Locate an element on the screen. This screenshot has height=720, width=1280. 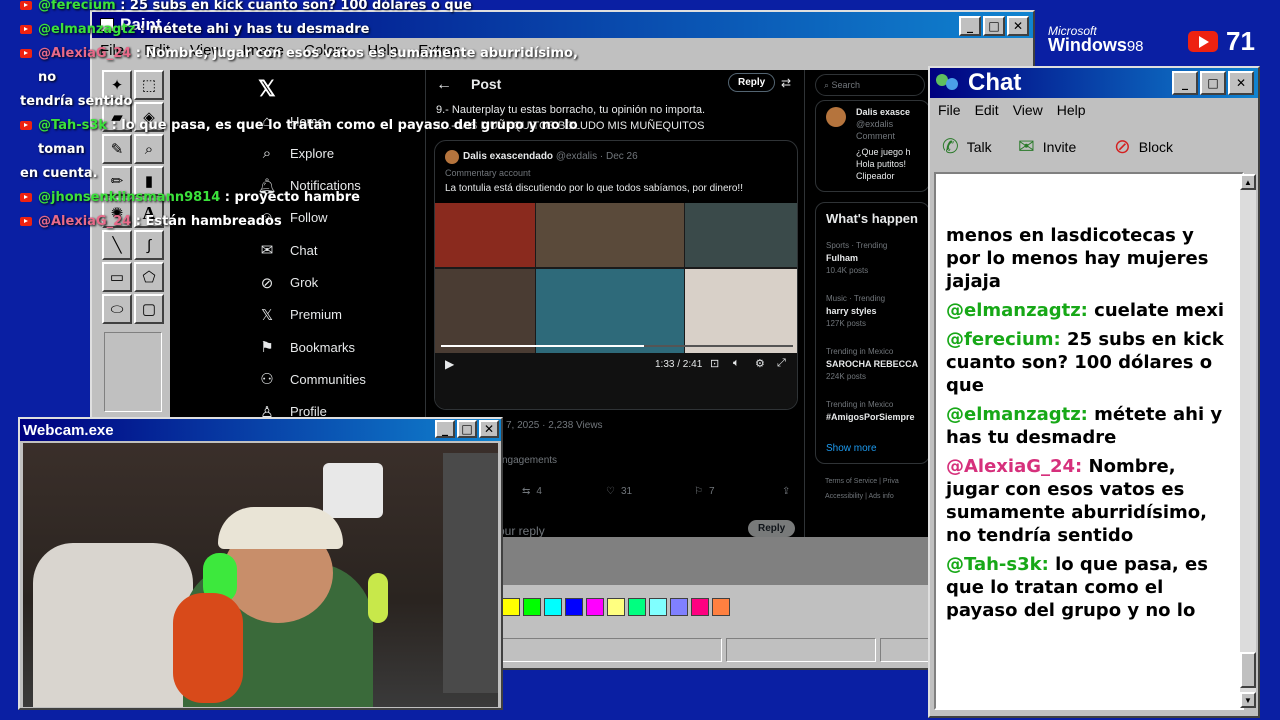
nav-item-grok: ⊘ Grok is located at coordinates (288, 283).